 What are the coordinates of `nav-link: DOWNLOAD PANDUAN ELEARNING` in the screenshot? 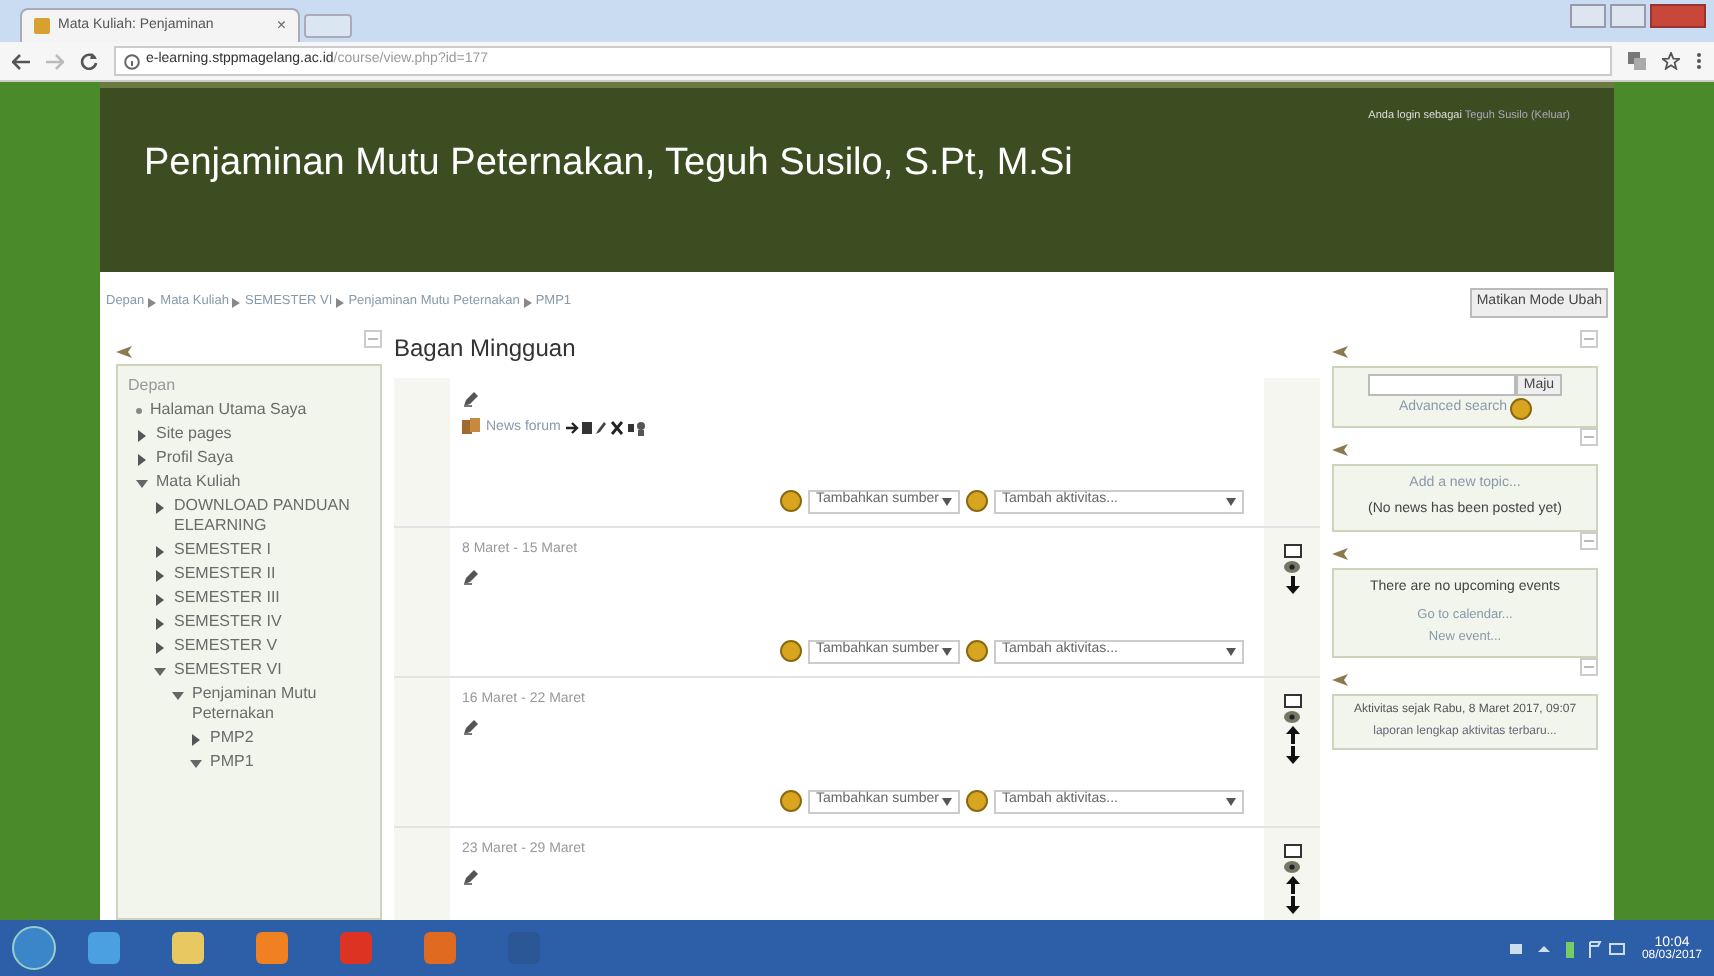 It's located at (272, 515).